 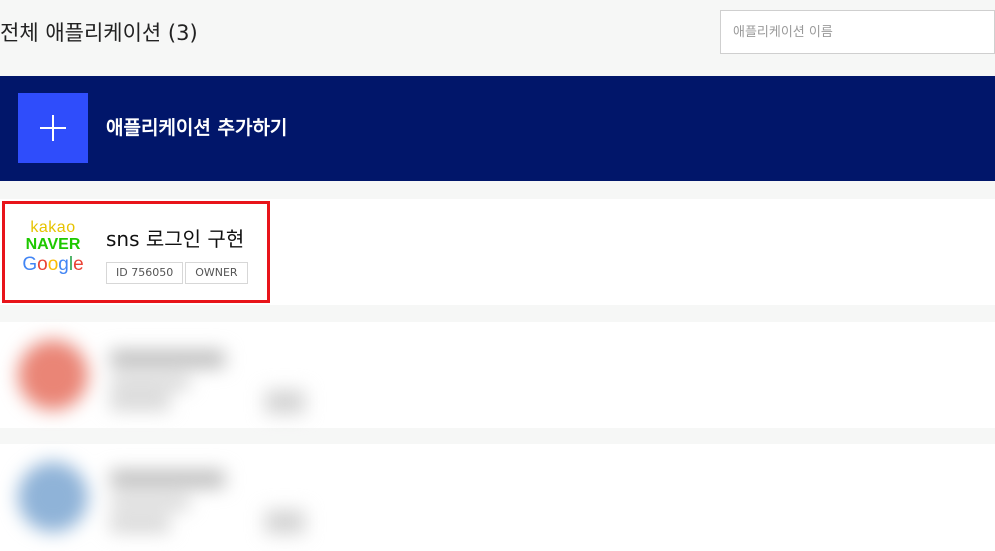 I want to click on app-logo: kakao NAVER Google, so click(x=53, y=252).